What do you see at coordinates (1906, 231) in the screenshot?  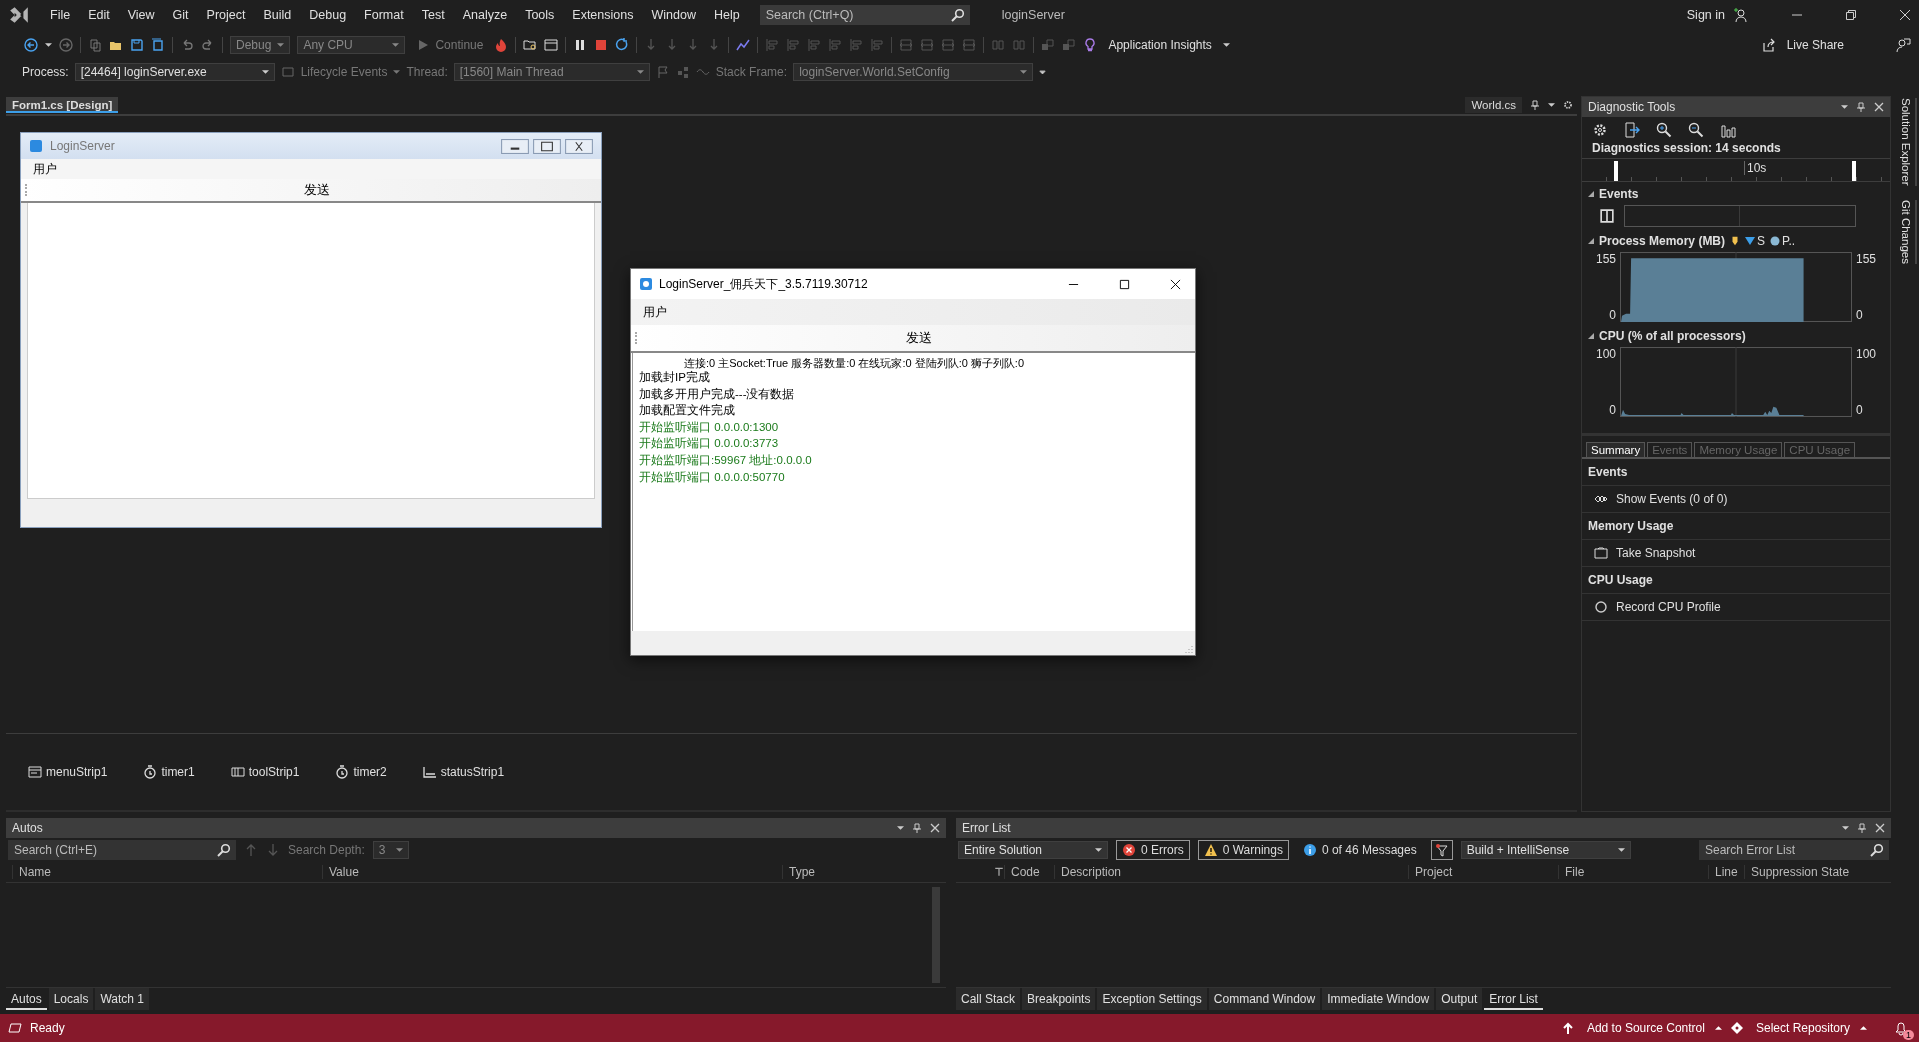 I see `side-tab: Git Changes` at bounding box center [1906, 231].